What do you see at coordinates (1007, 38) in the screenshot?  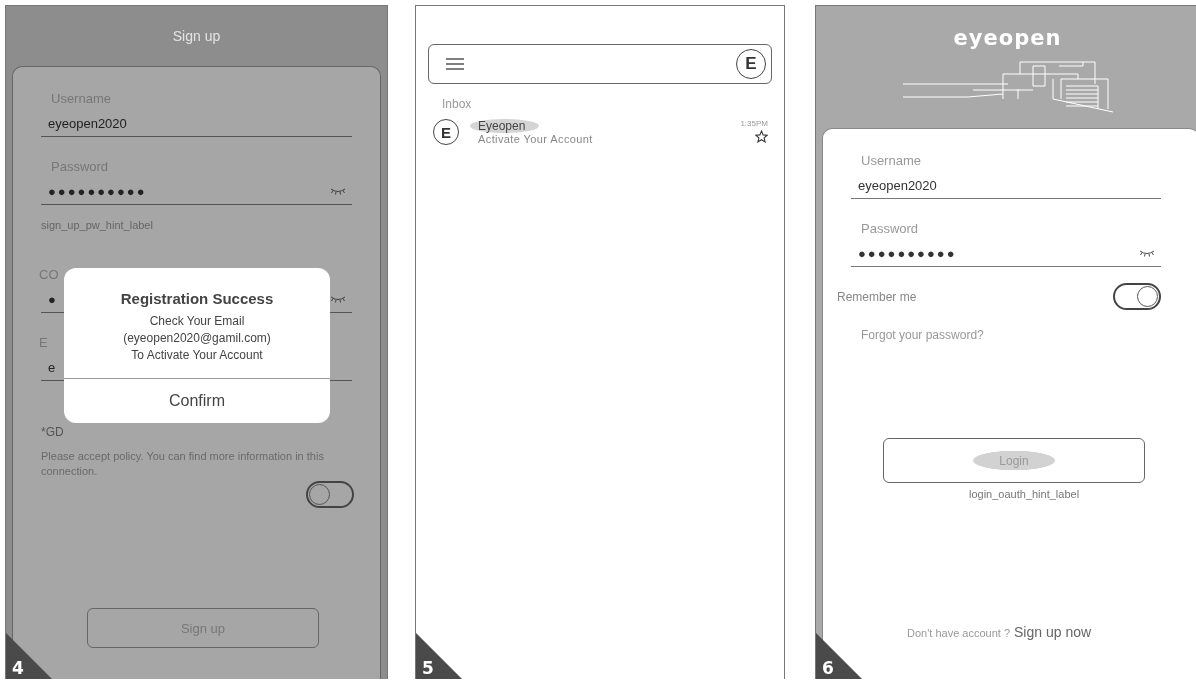 I see `logo: eyeopen` at bounding box center [1007, 38].